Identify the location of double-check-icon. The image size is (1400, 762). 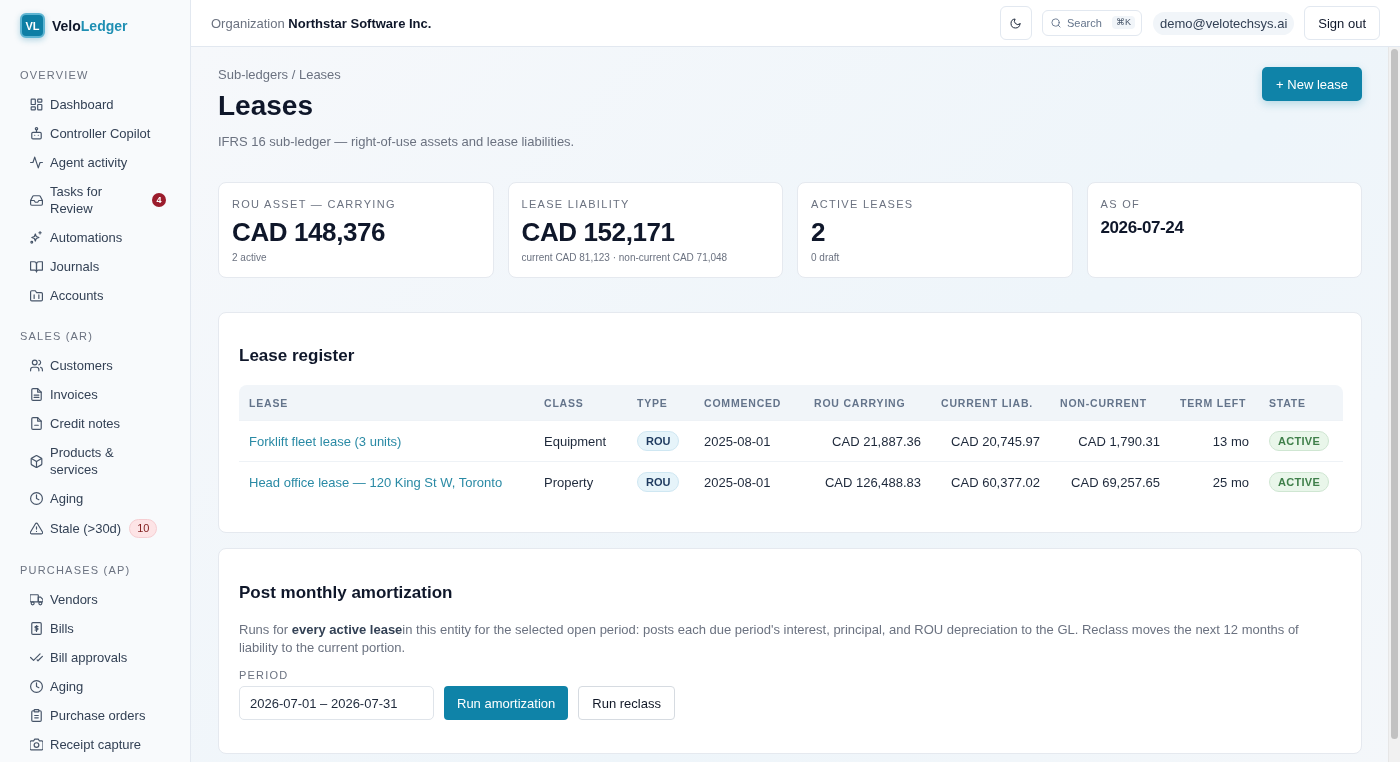
(36, 657).